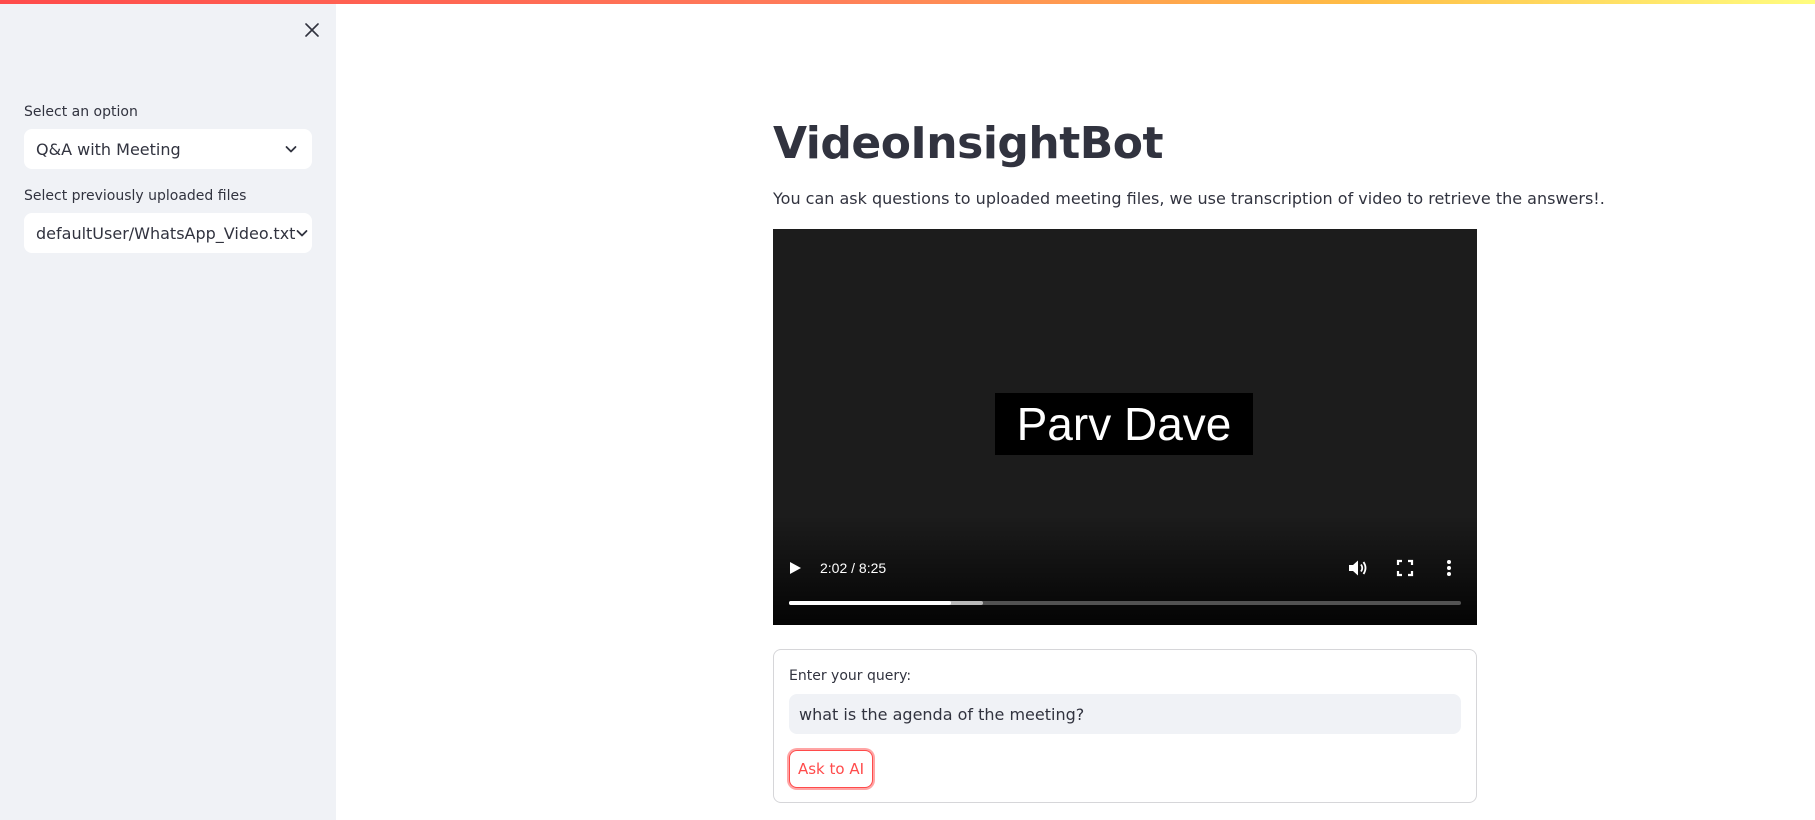 The width and height of the screenshot is (1815, 820). What do you see at coordinates (831, 769) in the screenshot?
I see `ask-ai-button: Ask to AI` at bounding box center [831, 769].